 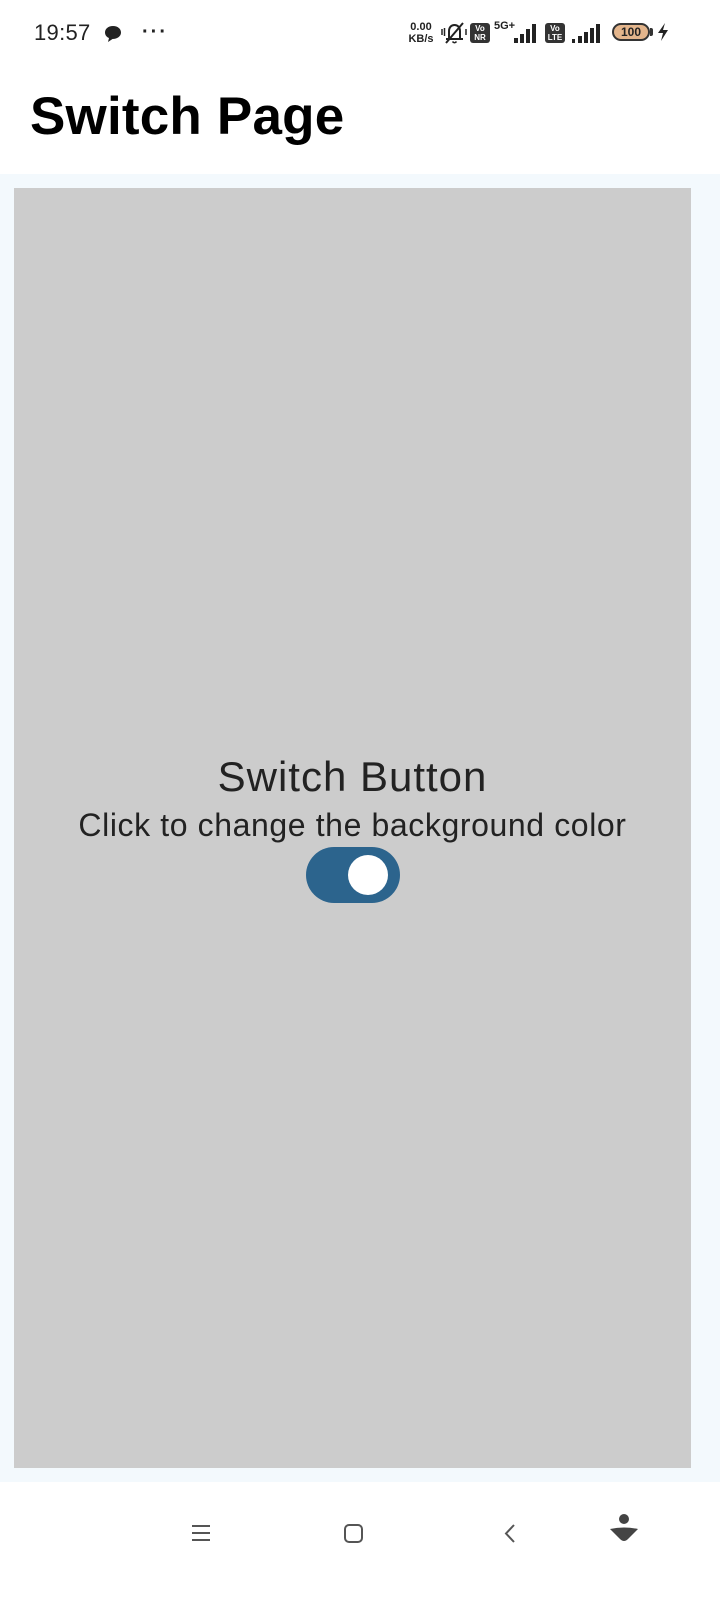 What do you see at coordinates (480, 37) in the screenshot?
I see `volte-nr-badge-bottom: NR` at bounding box center [480, 37].